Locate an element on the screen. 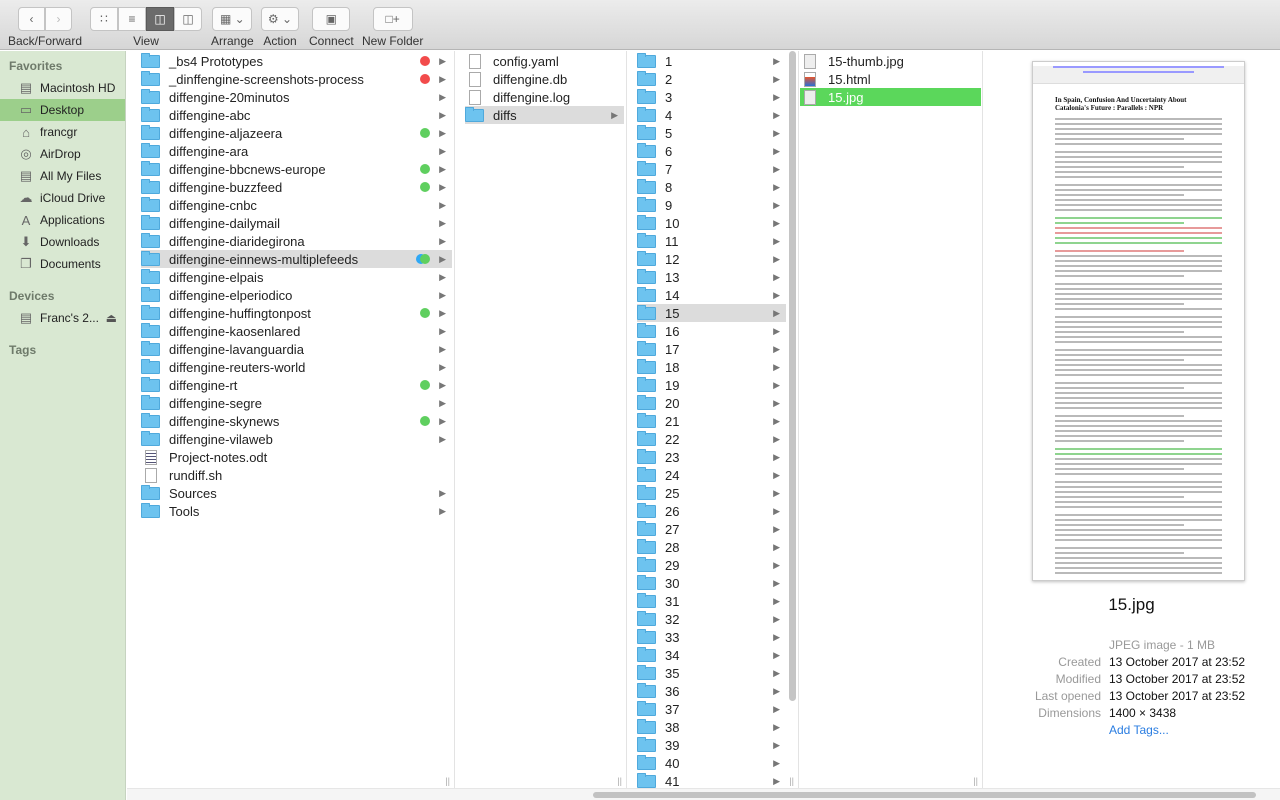  sidebar-item-downloads: ⬇ Downloads is located at coordinates (62, 242).